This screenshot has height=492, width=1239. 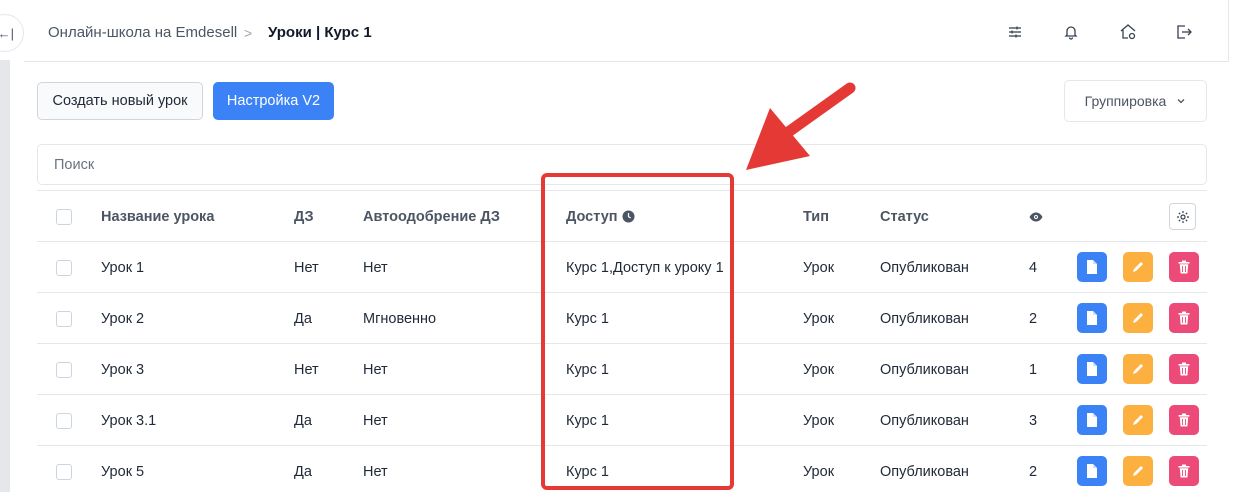 I want to click on chevron-down-icon, so click(x=1181, y=101).